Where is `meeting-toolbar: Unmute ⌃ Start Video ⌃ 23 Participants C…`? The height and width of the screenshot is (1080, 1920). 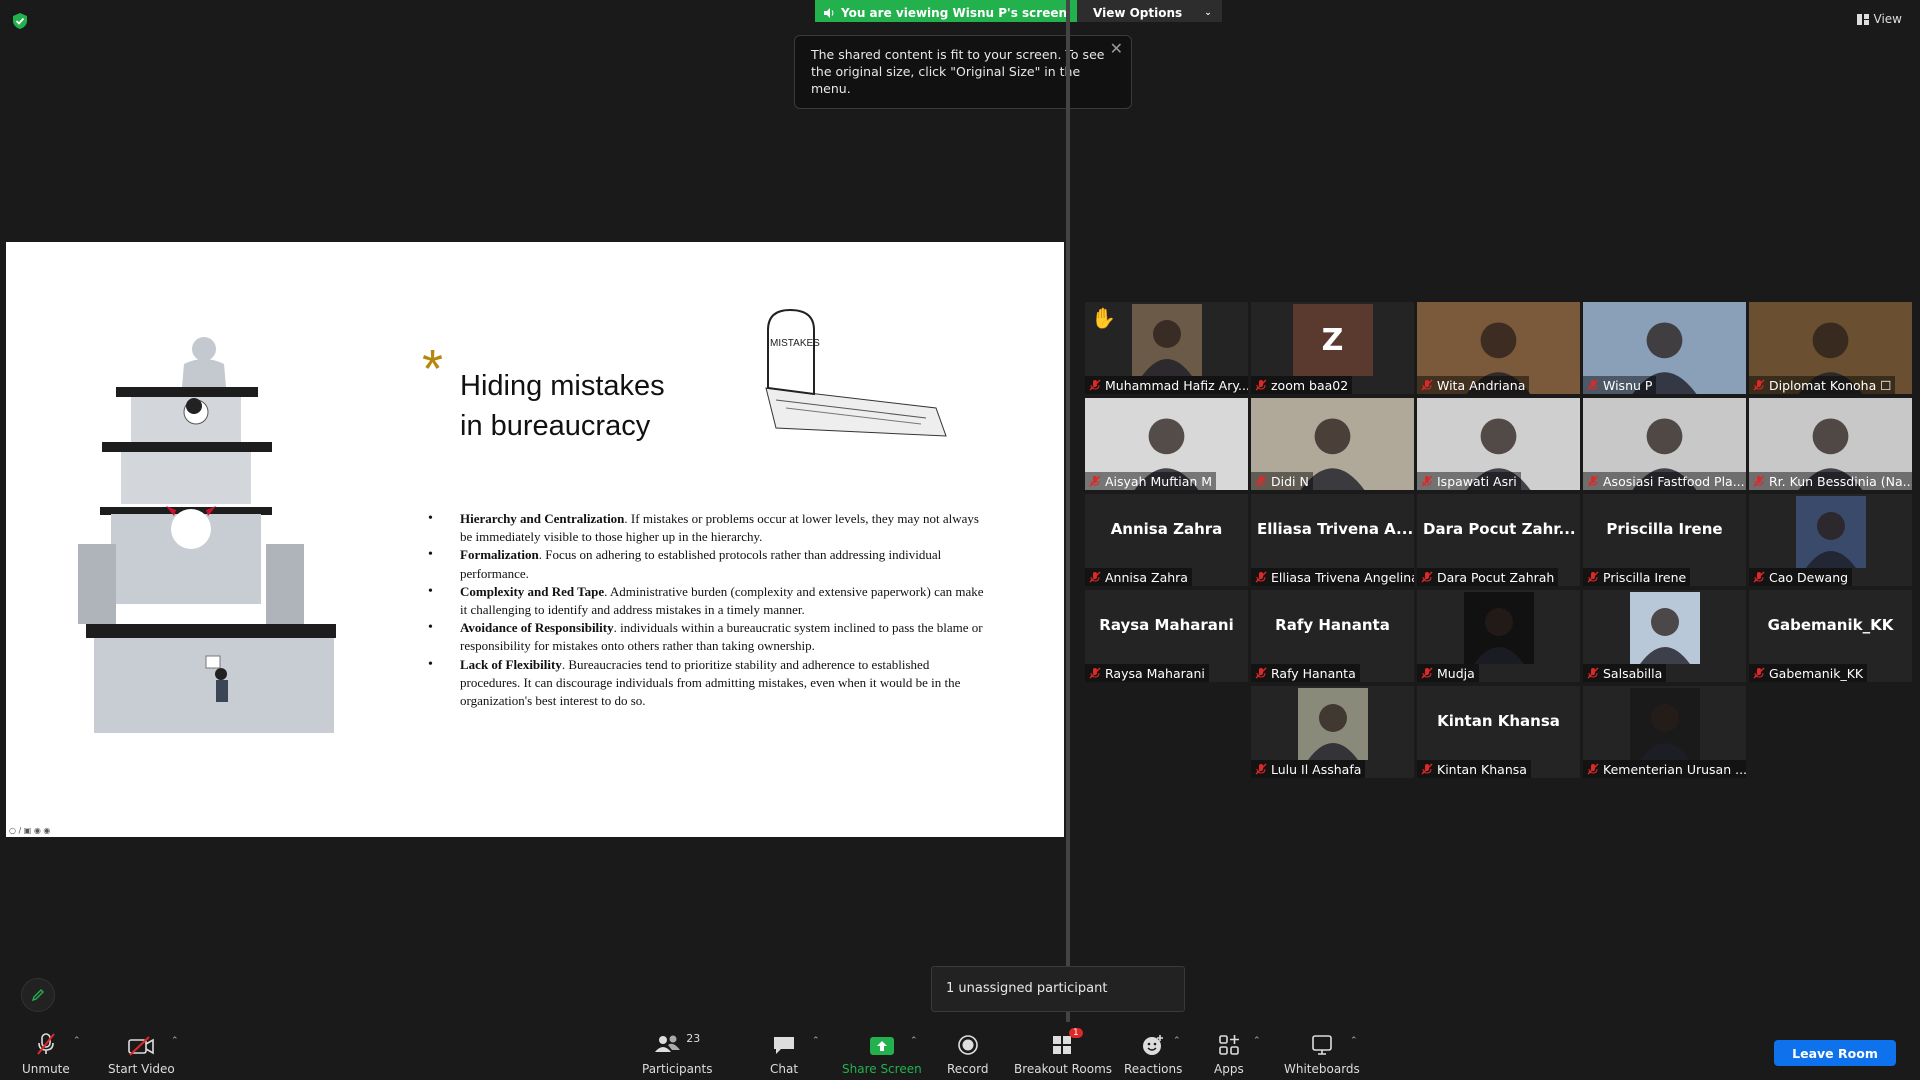 meeting-toolbar: Unmute ⌃ Start Video ⌃ 23 Participants C… is located at coordinates (960, 1051).